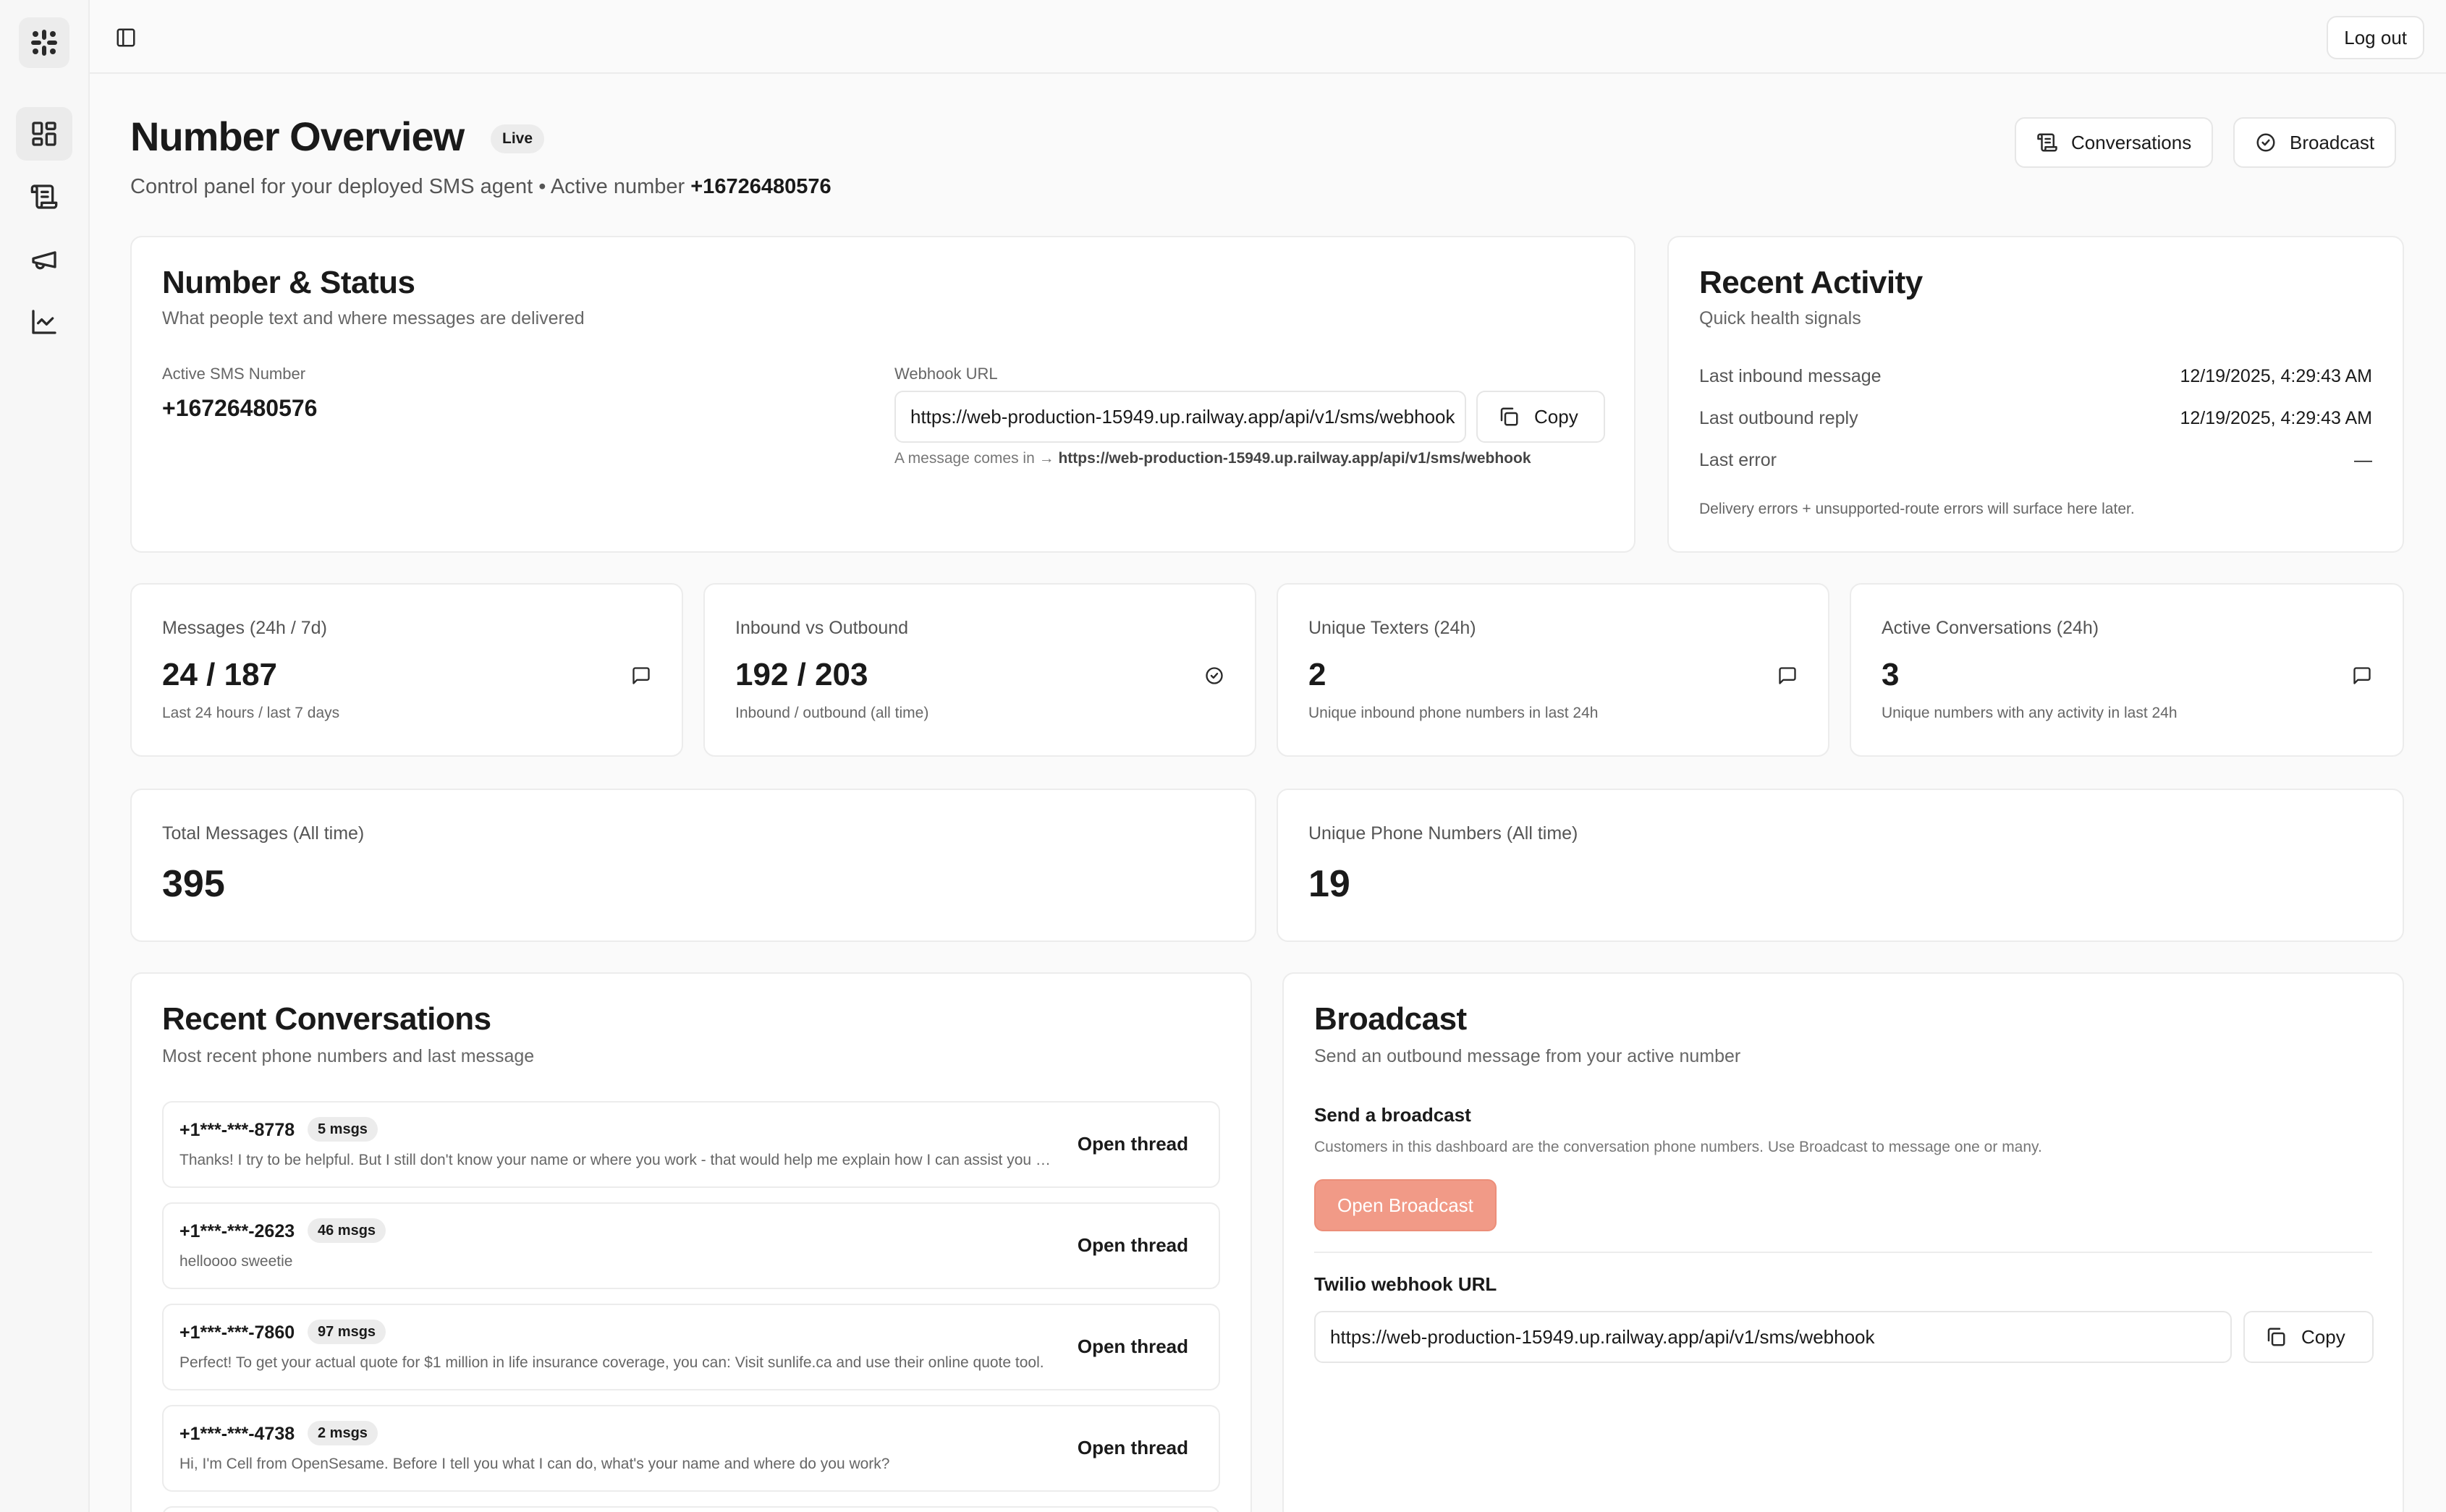 This screenshot has width=2446, height=1512. I want to click on conversations-button: Conversations, so click(2114, 142).